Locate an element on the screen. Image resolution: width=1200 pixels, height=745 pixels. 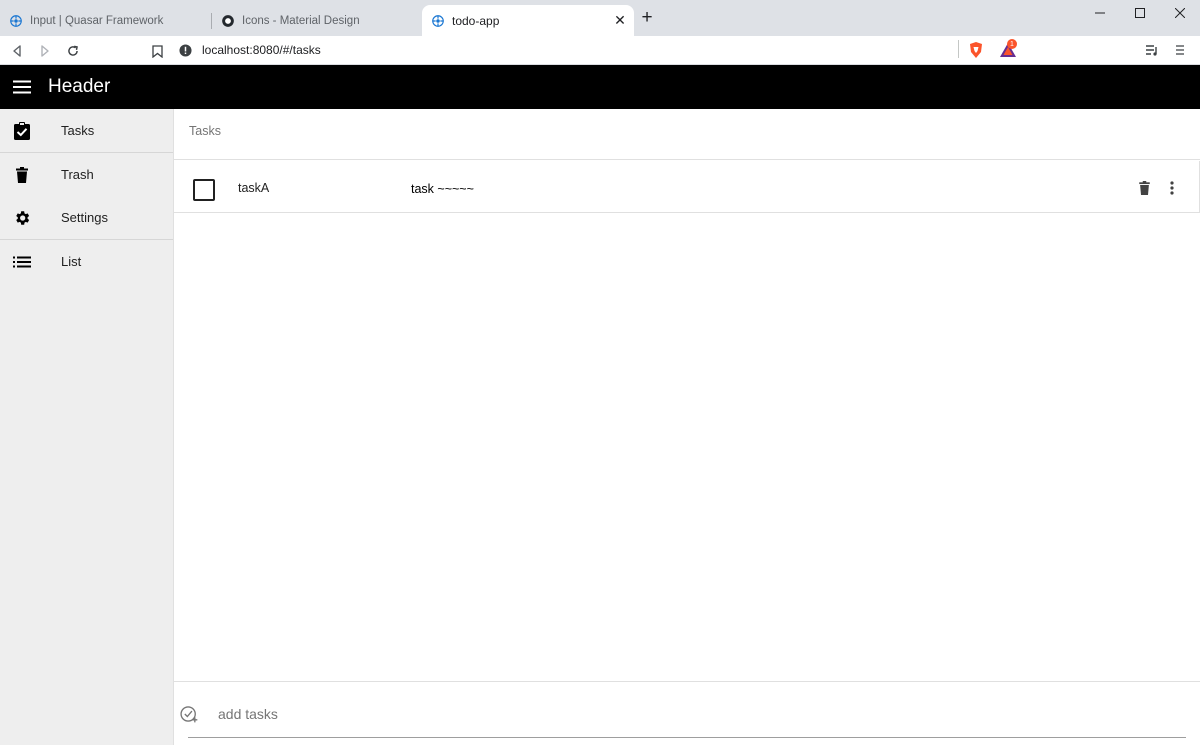
sidebar-item-label: Settings is located at coordinates (84, 217).